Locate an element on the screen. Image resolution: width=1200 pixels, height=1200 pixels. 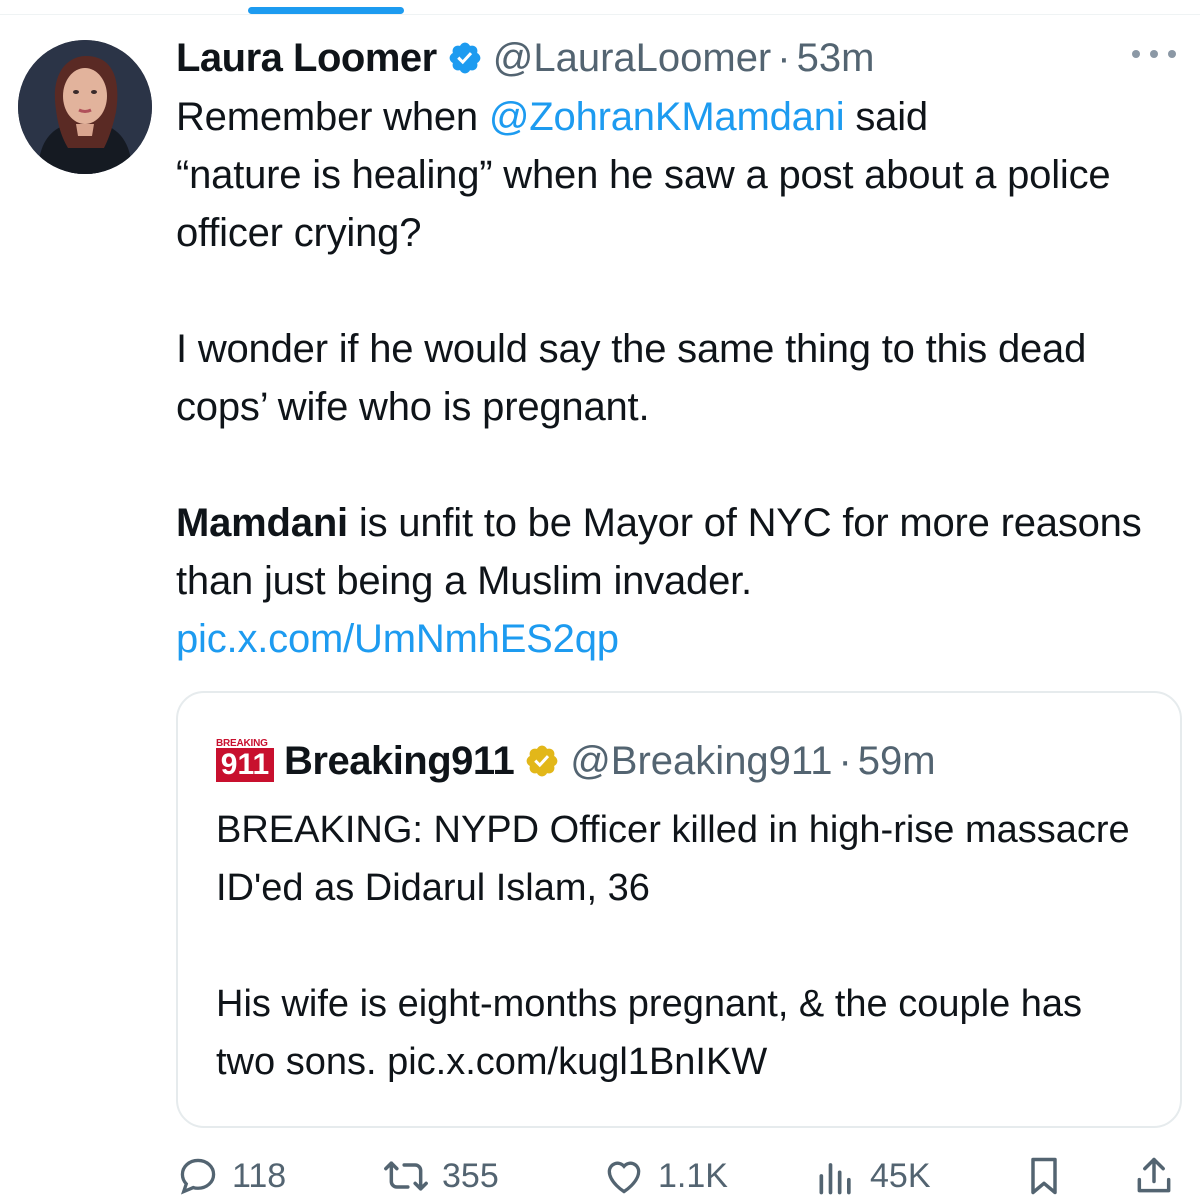
logo-number: 911 is located at coordinates (245, 765).